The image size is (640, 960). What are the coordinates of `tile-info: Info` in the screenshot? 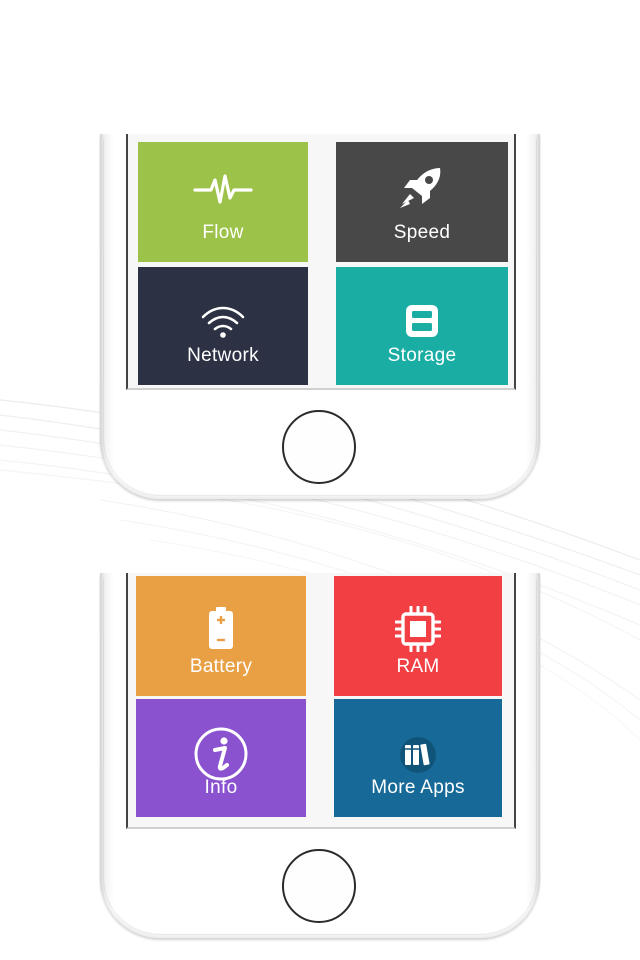 It's located at (221, 758).